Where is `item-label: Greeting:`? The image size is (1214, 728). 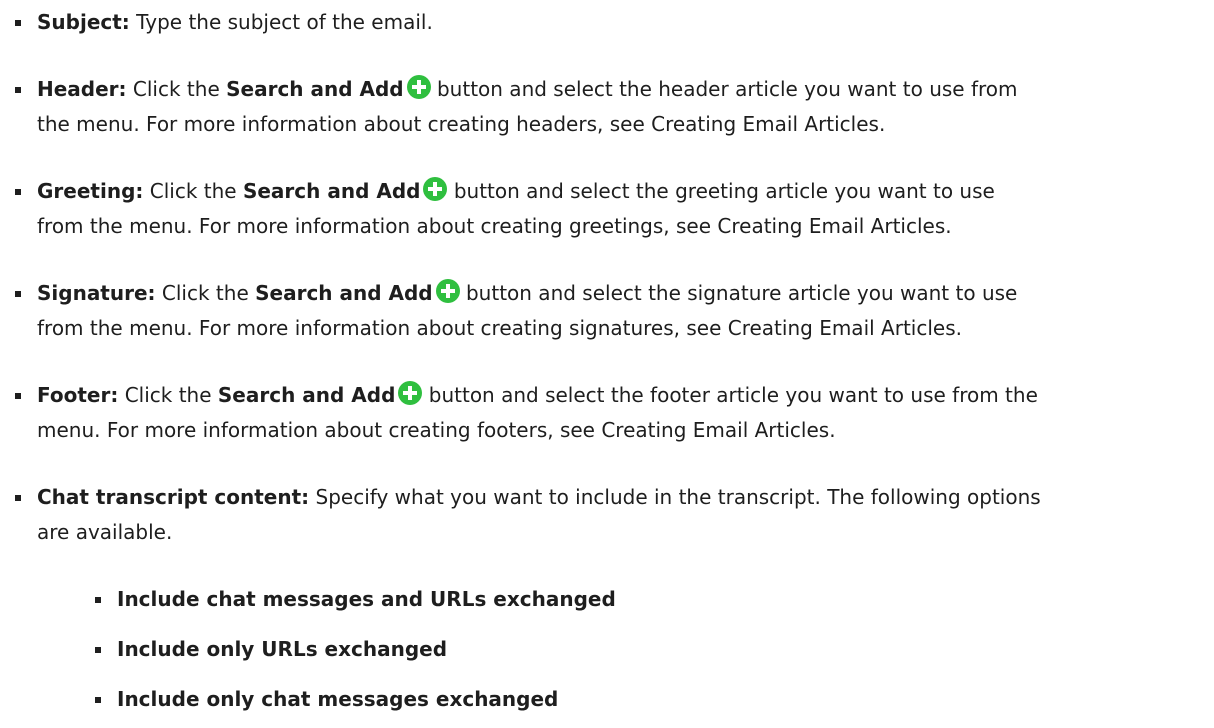
item-label: Greeting: is located at coordinates (90, 191).